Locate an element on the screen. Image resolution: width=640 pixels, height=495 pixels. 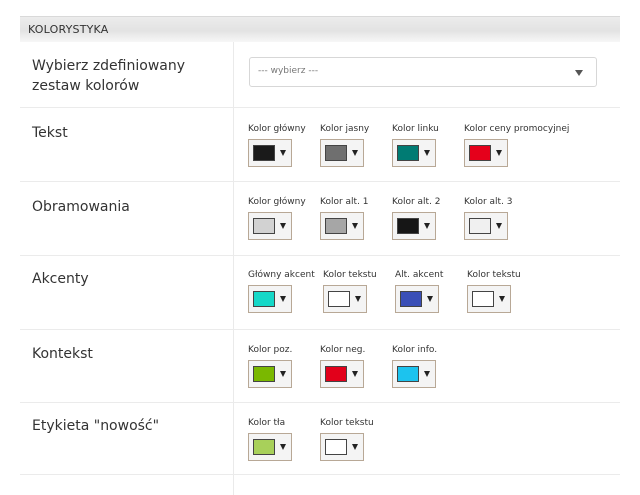
picker-label: Kolor neg. is located at coordinates (343, 350).